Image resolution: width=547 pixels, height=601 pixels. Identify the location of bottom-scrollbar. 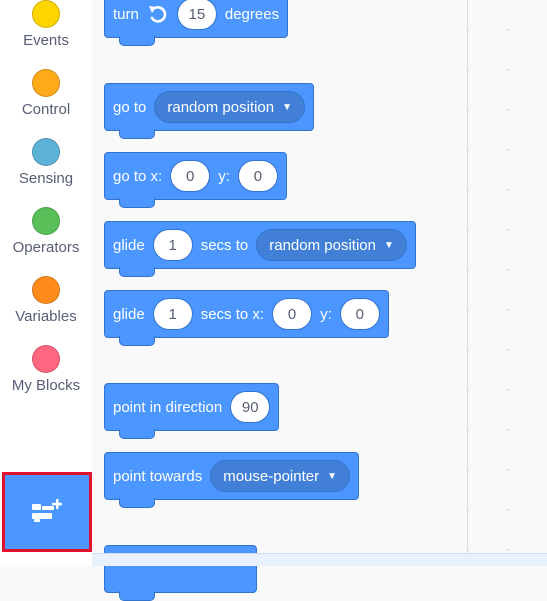
(319, 559).